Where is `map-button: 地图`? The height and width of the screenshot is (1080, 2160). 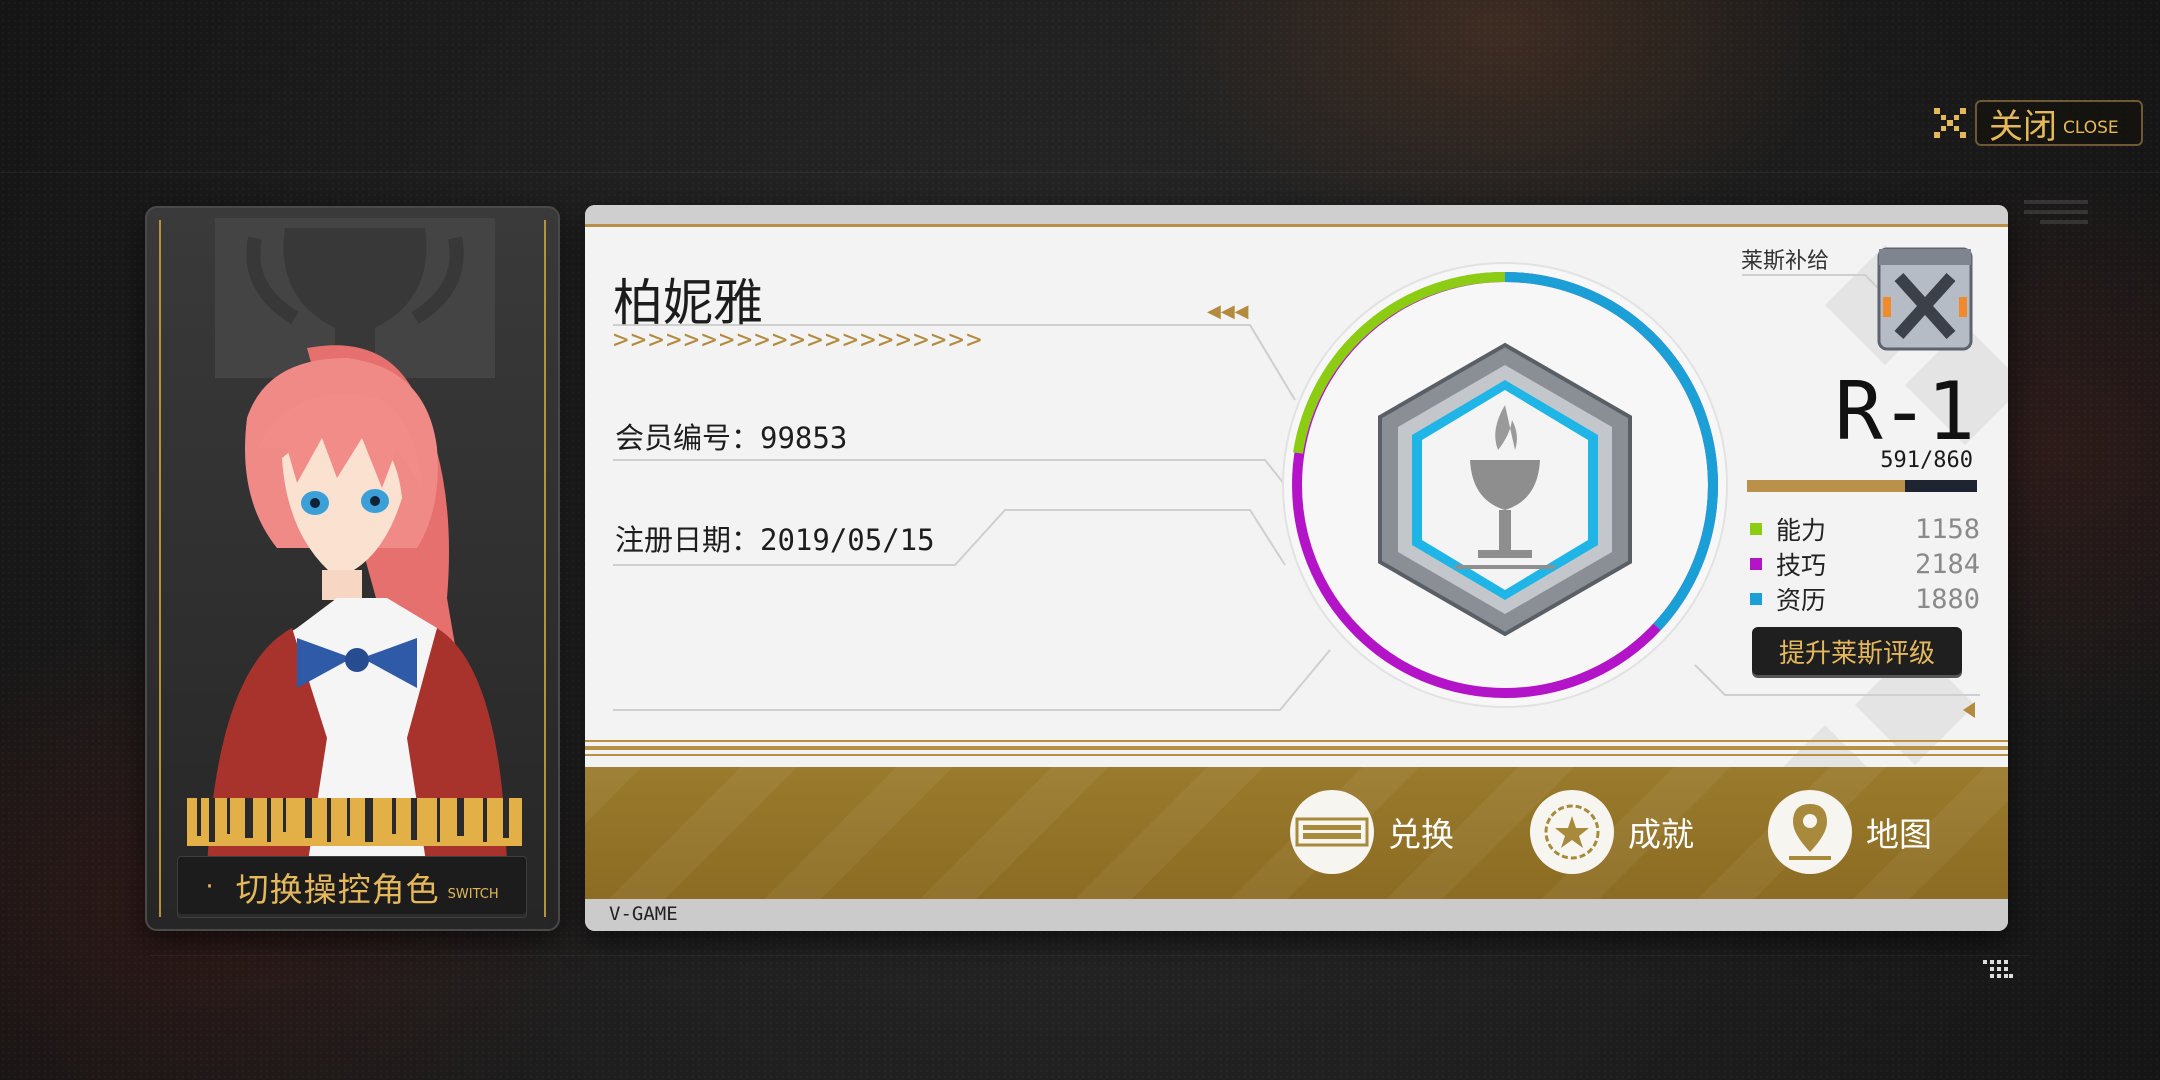 map-button: 地图 is located at coordinates (1850, 832).